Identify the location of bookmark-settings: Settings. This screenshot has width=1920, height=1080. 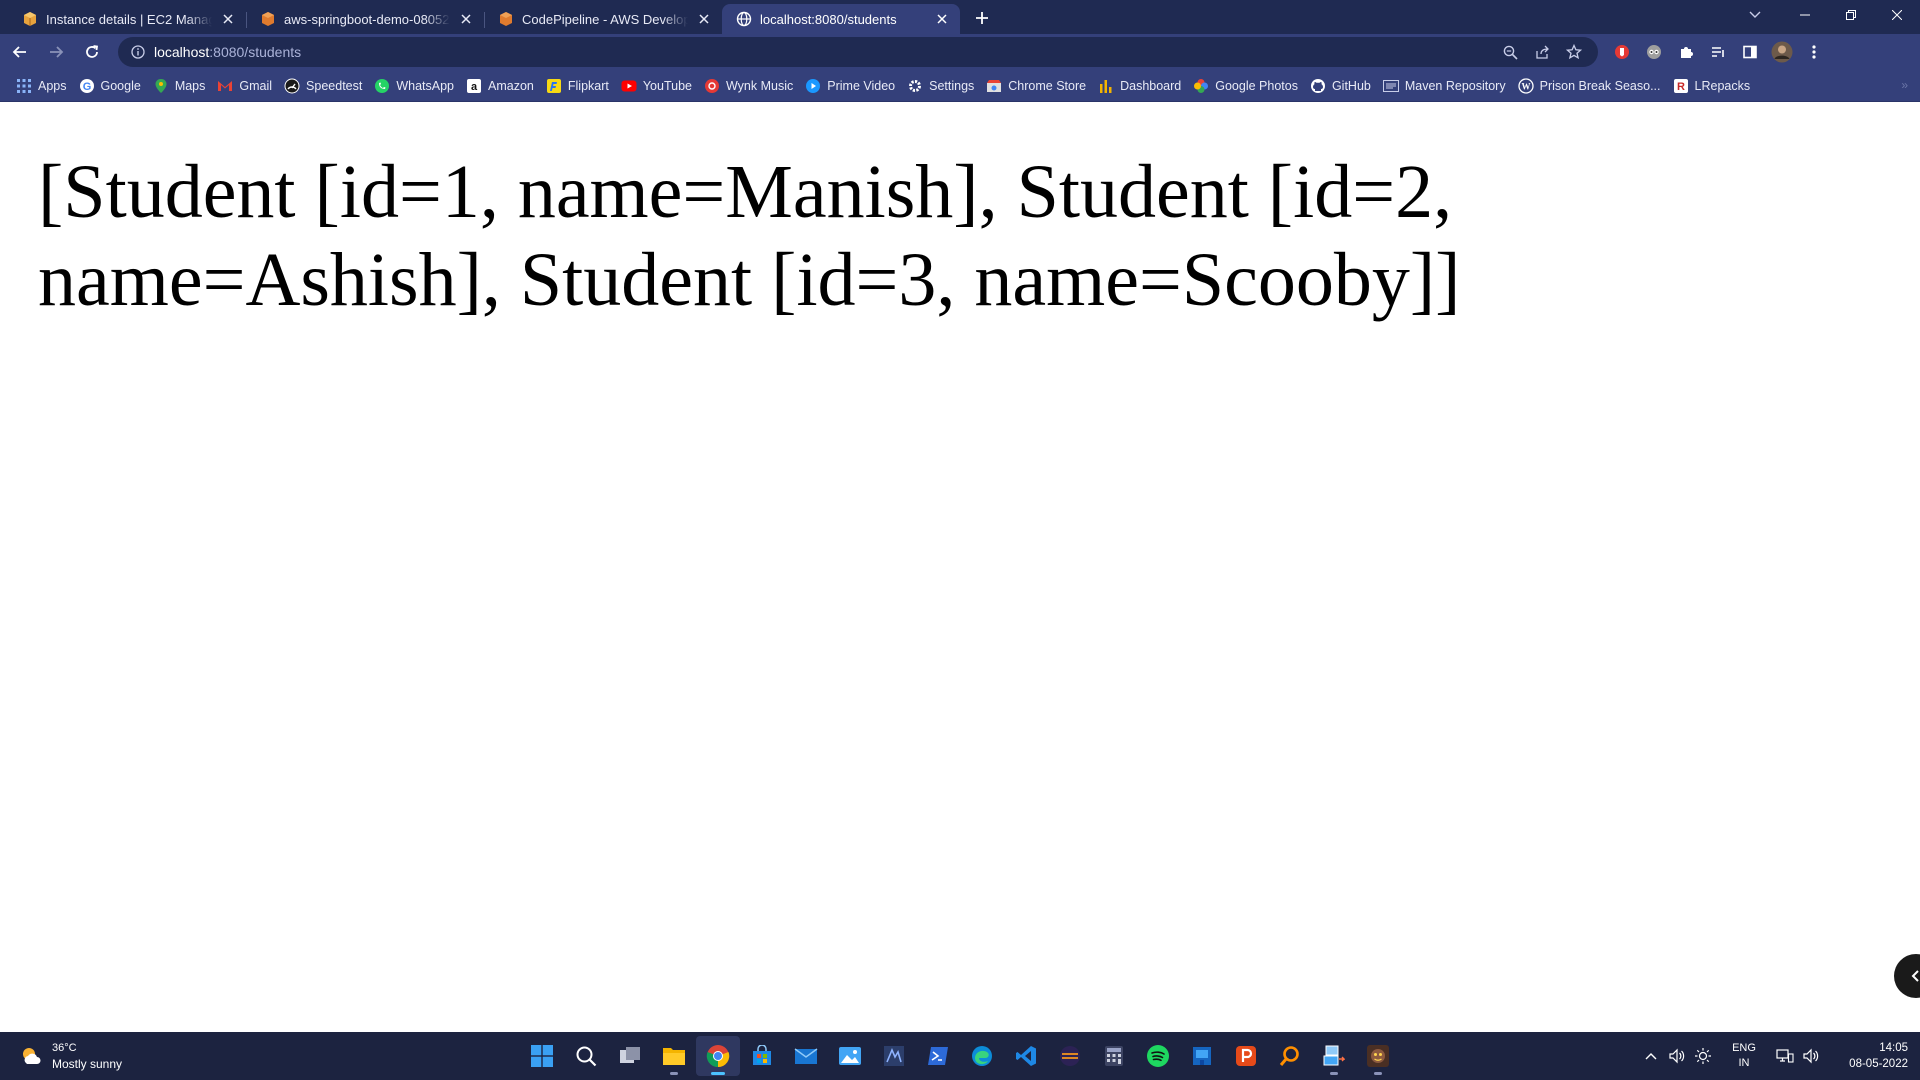
(940, 86).